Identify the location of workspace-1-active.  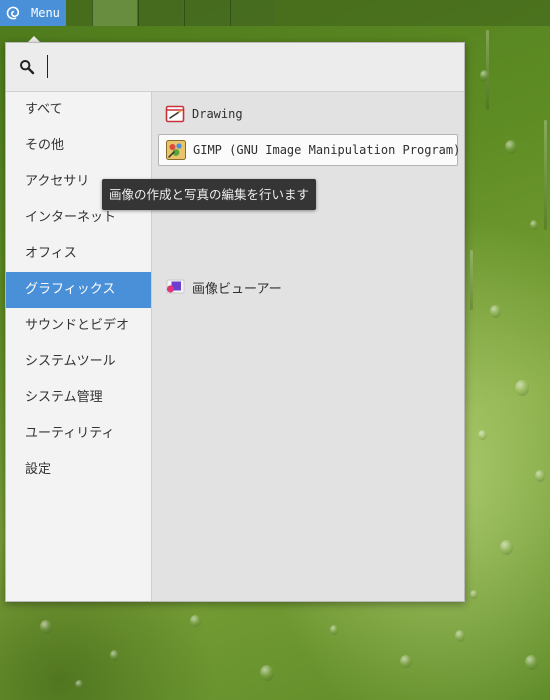
(114, 13).